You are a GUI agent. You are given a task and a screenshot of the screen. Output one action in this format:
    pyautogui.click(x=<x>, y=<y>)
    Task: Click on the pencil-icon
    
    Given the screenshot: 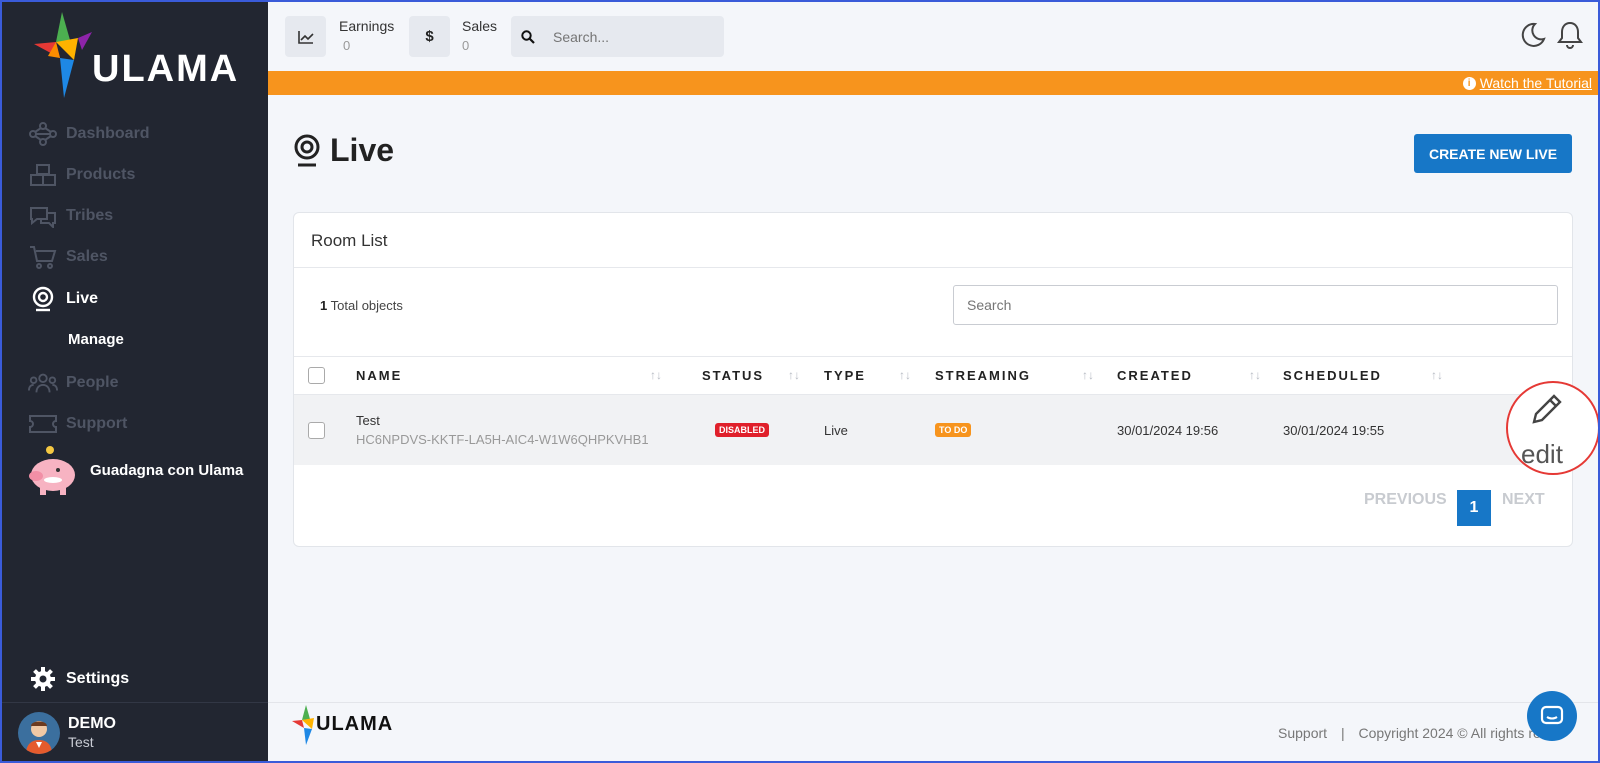 What is the action you would take?
    pyautogui.click(x=1547, y=411)
    